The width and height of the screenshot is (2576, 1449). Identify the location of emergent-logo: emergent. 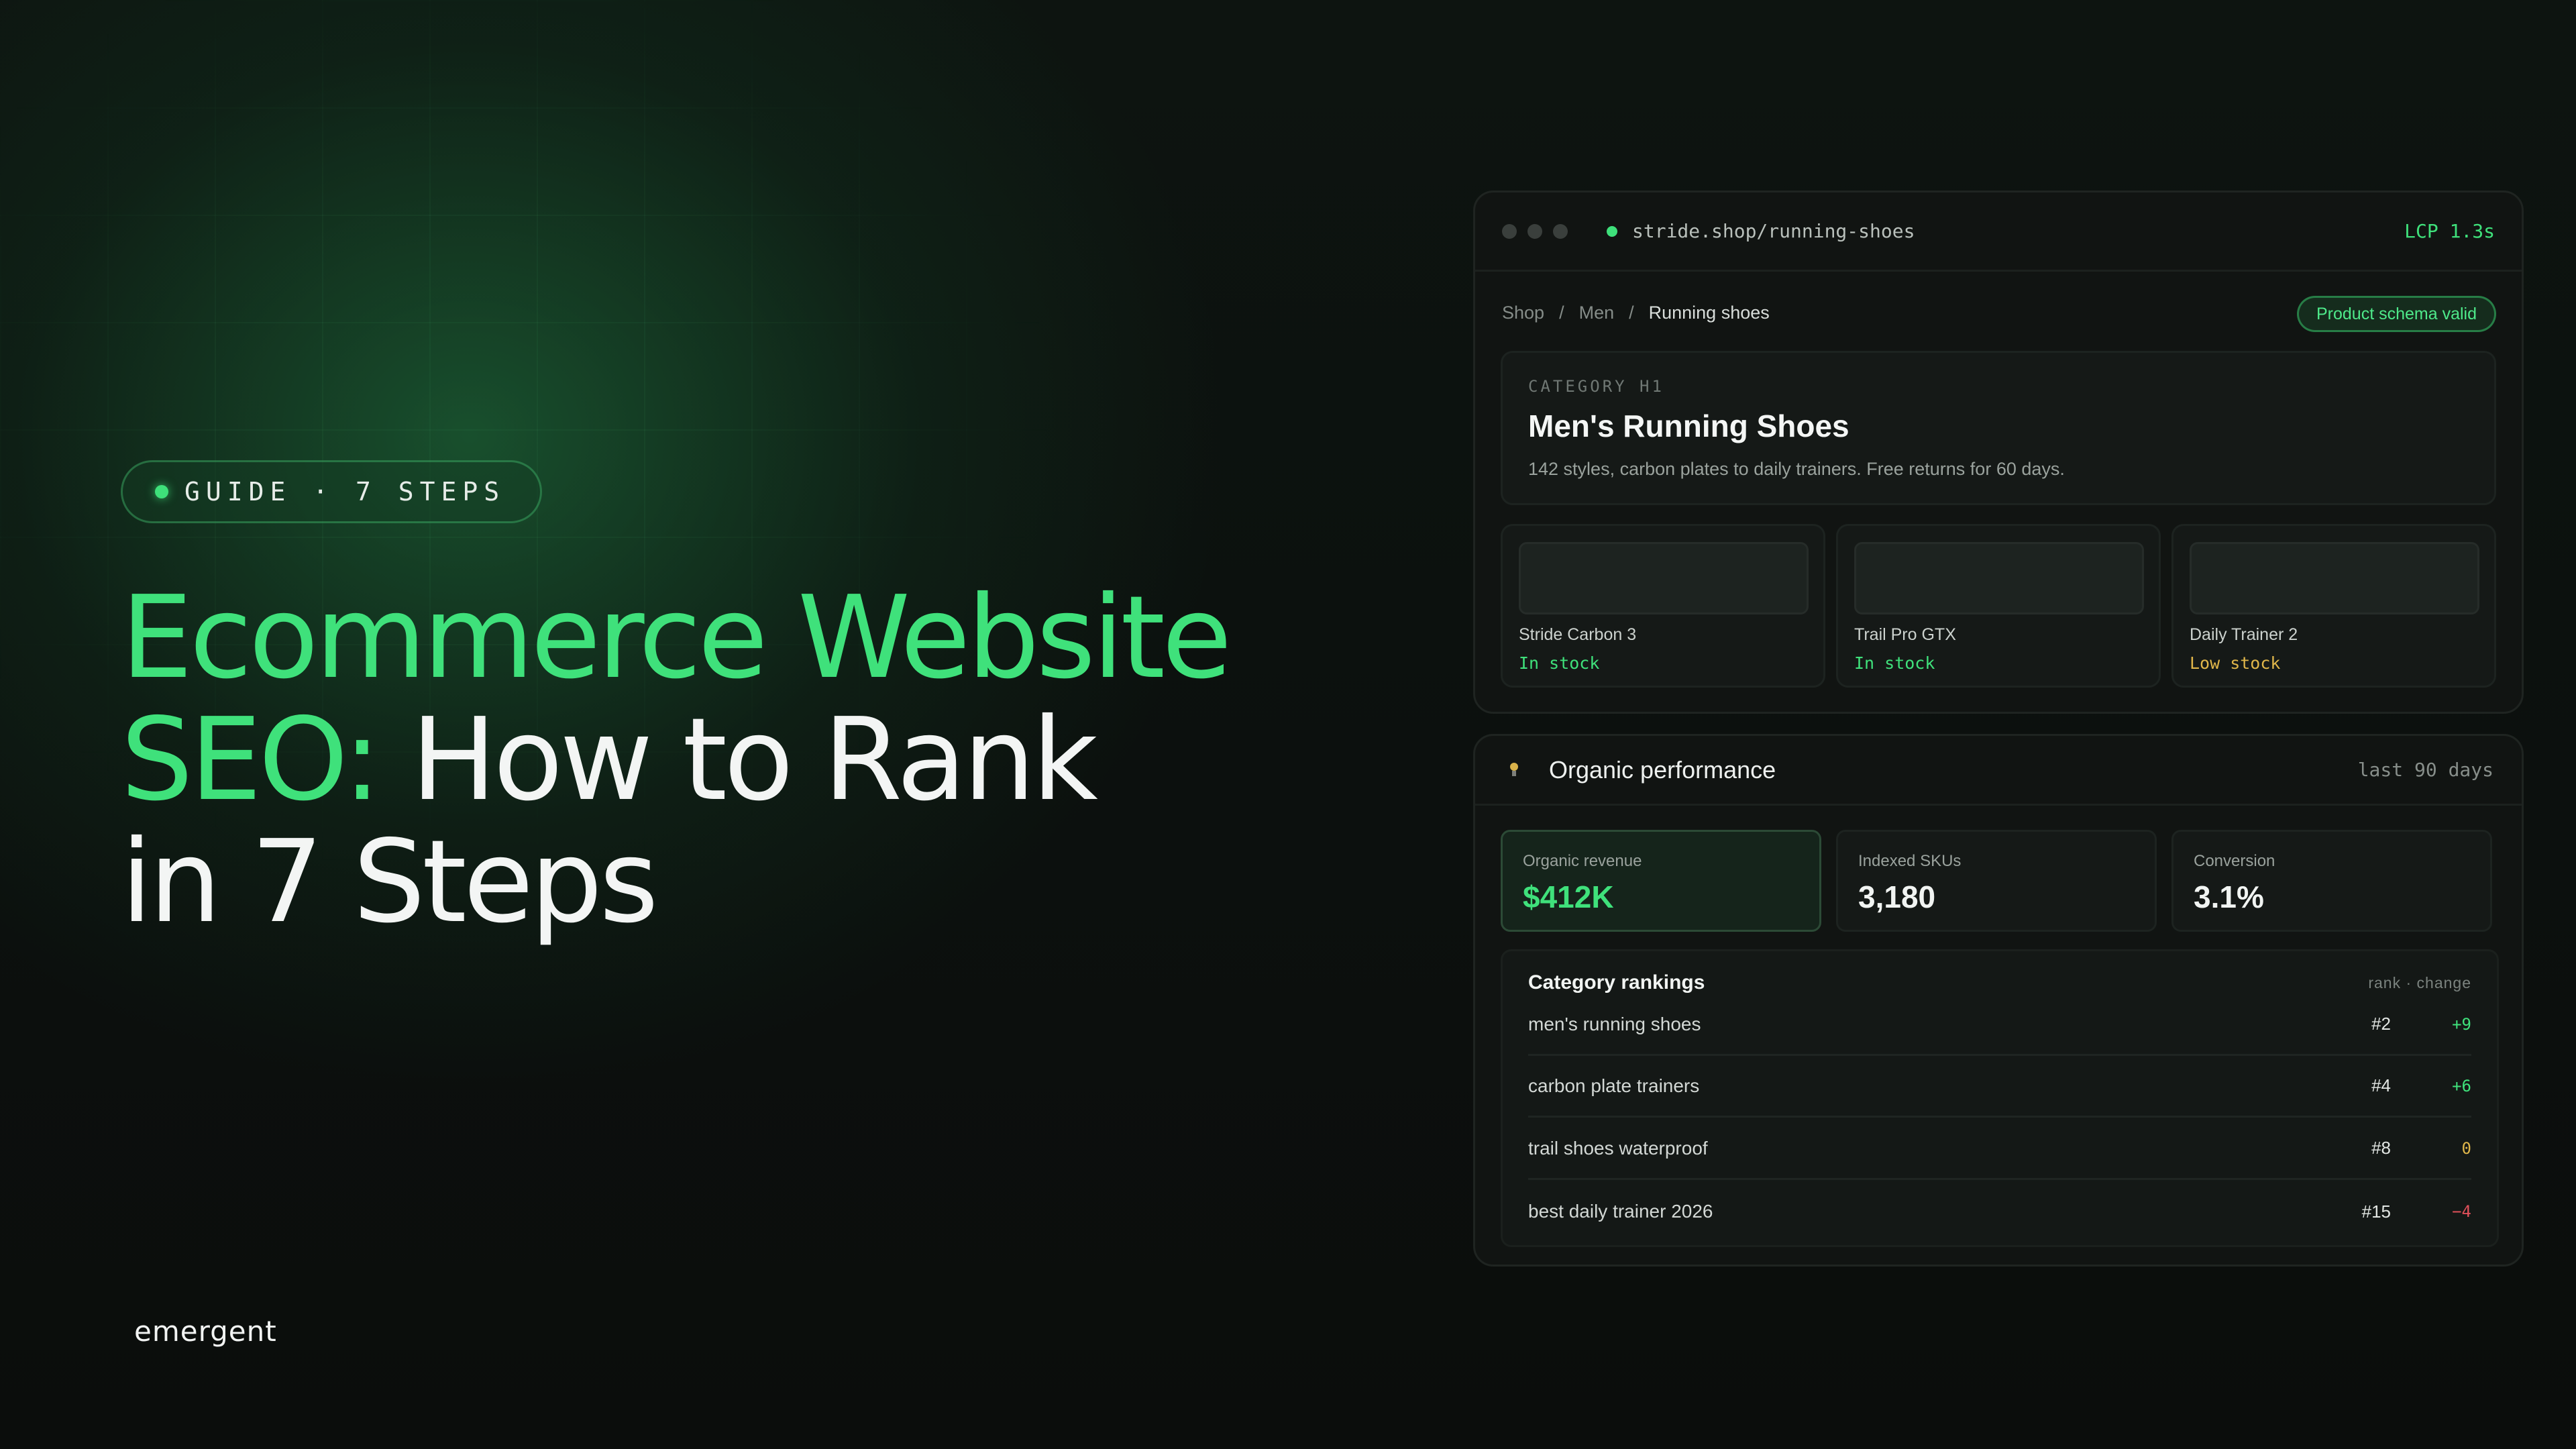
(205, 1331).